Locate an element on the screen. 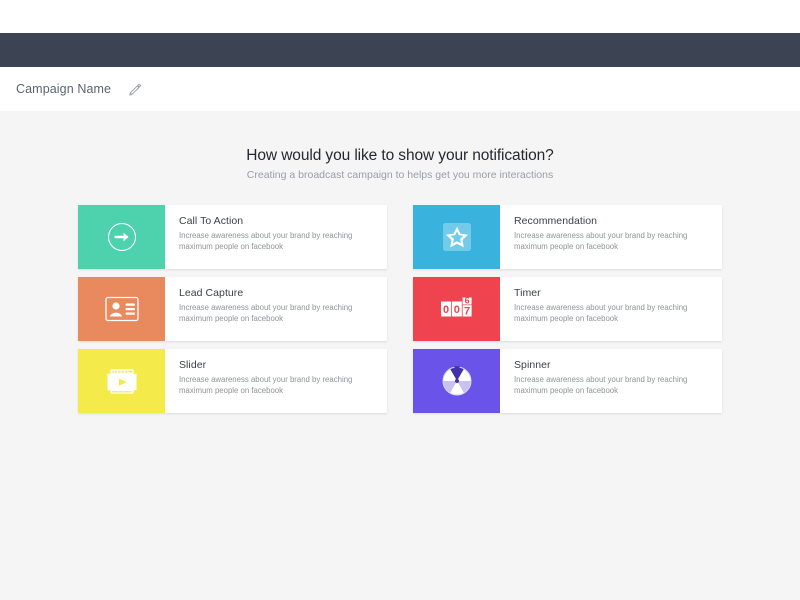 The image size is (800, 600). campaign-name-bar: Campaign Name is located at coordinates (400, 89).